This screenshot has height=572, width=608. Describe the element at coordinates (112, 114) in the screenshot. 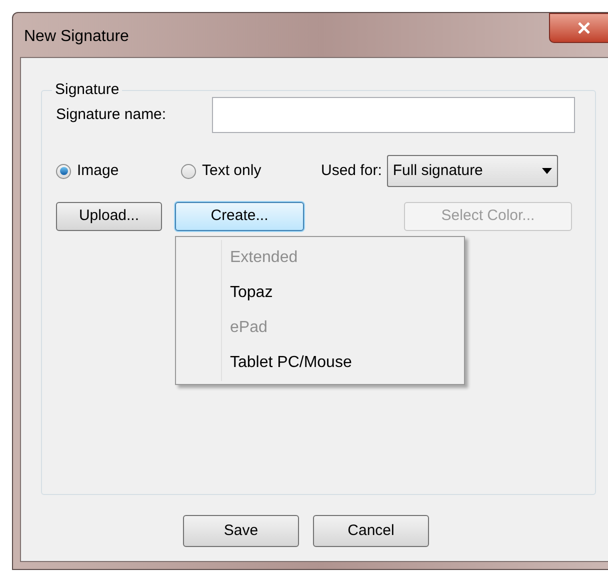

I see `signature-name-label: Signature name:` at that location.